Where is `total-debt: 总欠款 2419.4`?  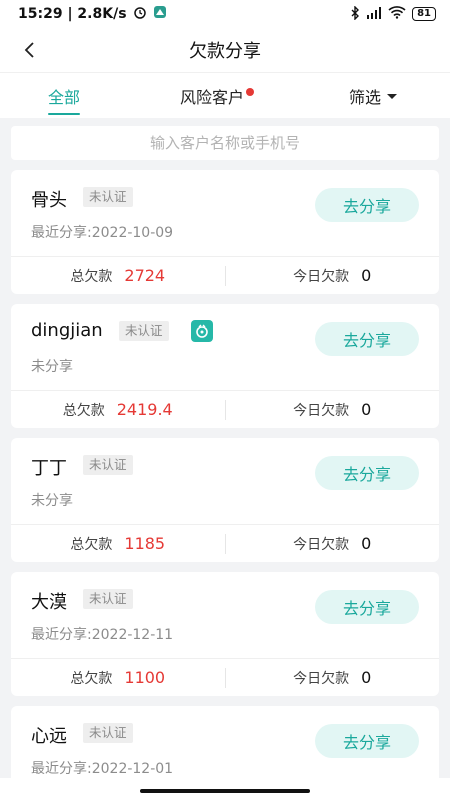
total-debt: 总欠款 2419.4 is located at coordinates (118, 410).